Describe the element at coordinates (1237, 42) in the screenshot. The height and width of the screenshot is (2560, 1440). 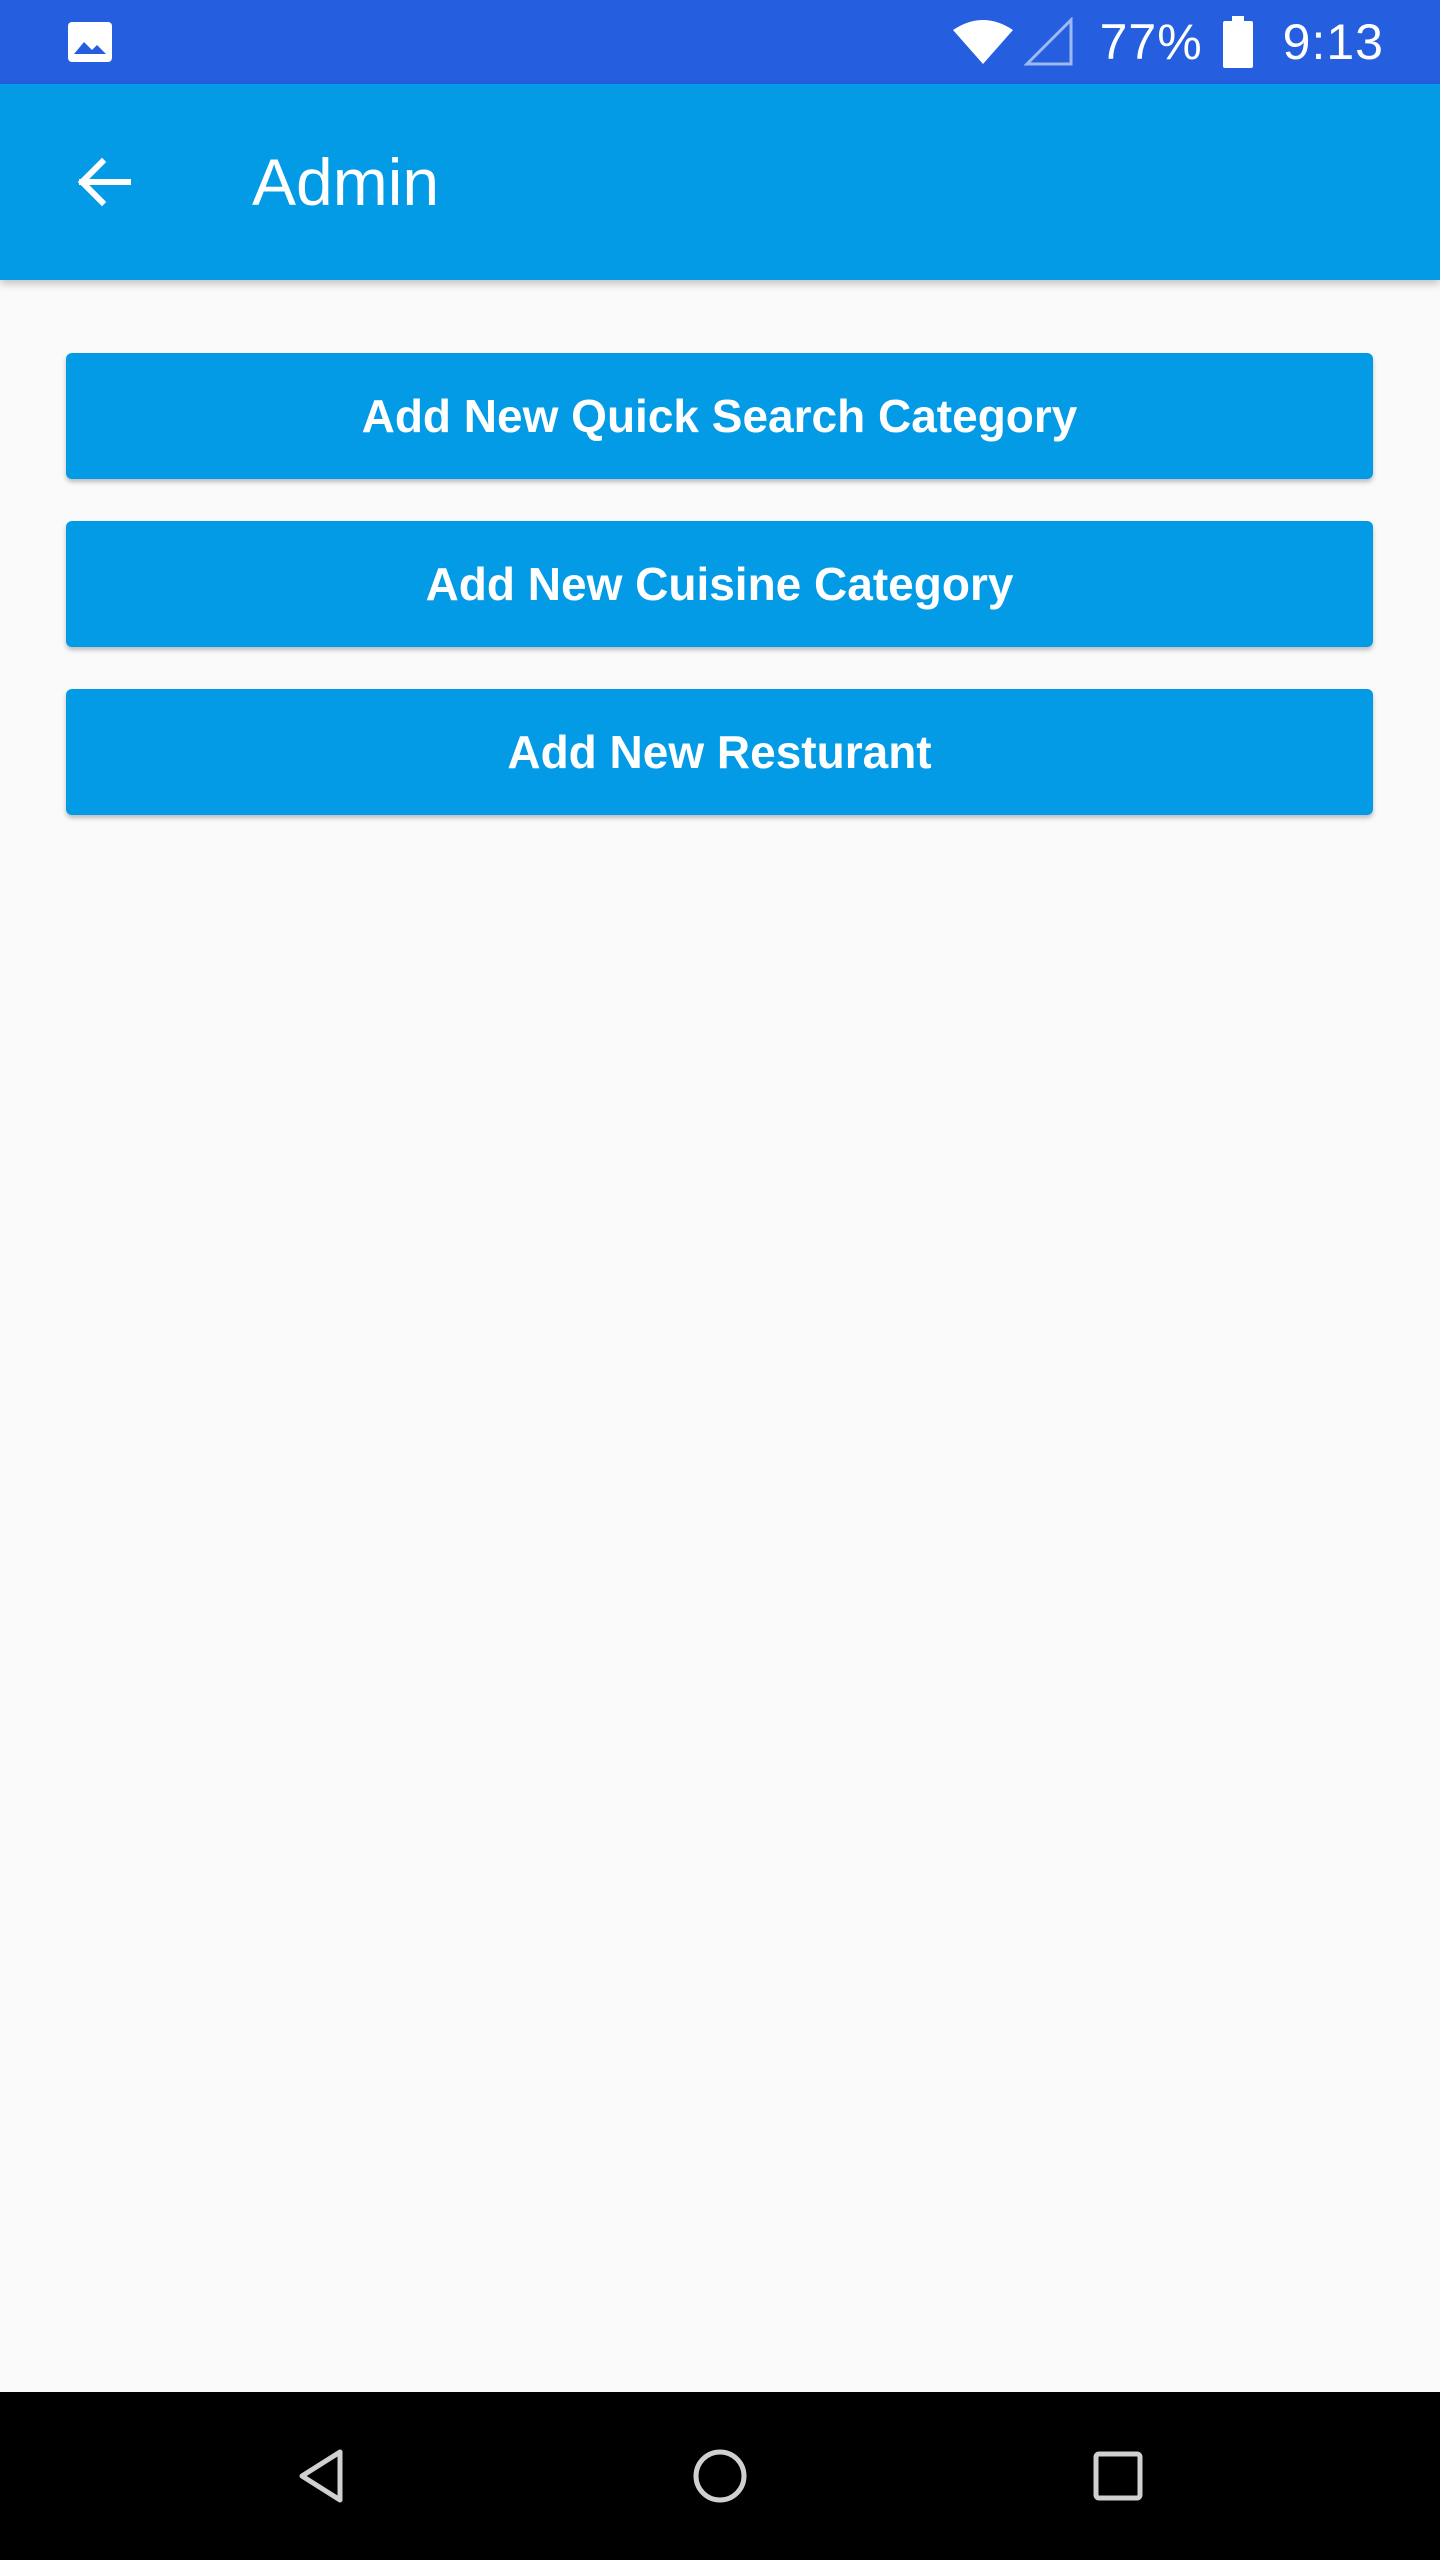
I see `battery-icon` at that location.